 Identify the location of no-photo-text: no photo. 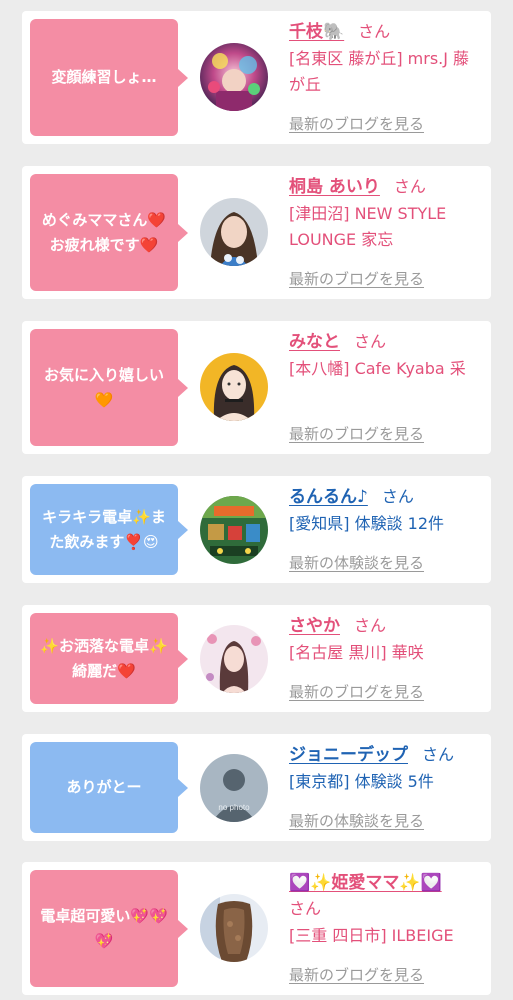
(234, 807).